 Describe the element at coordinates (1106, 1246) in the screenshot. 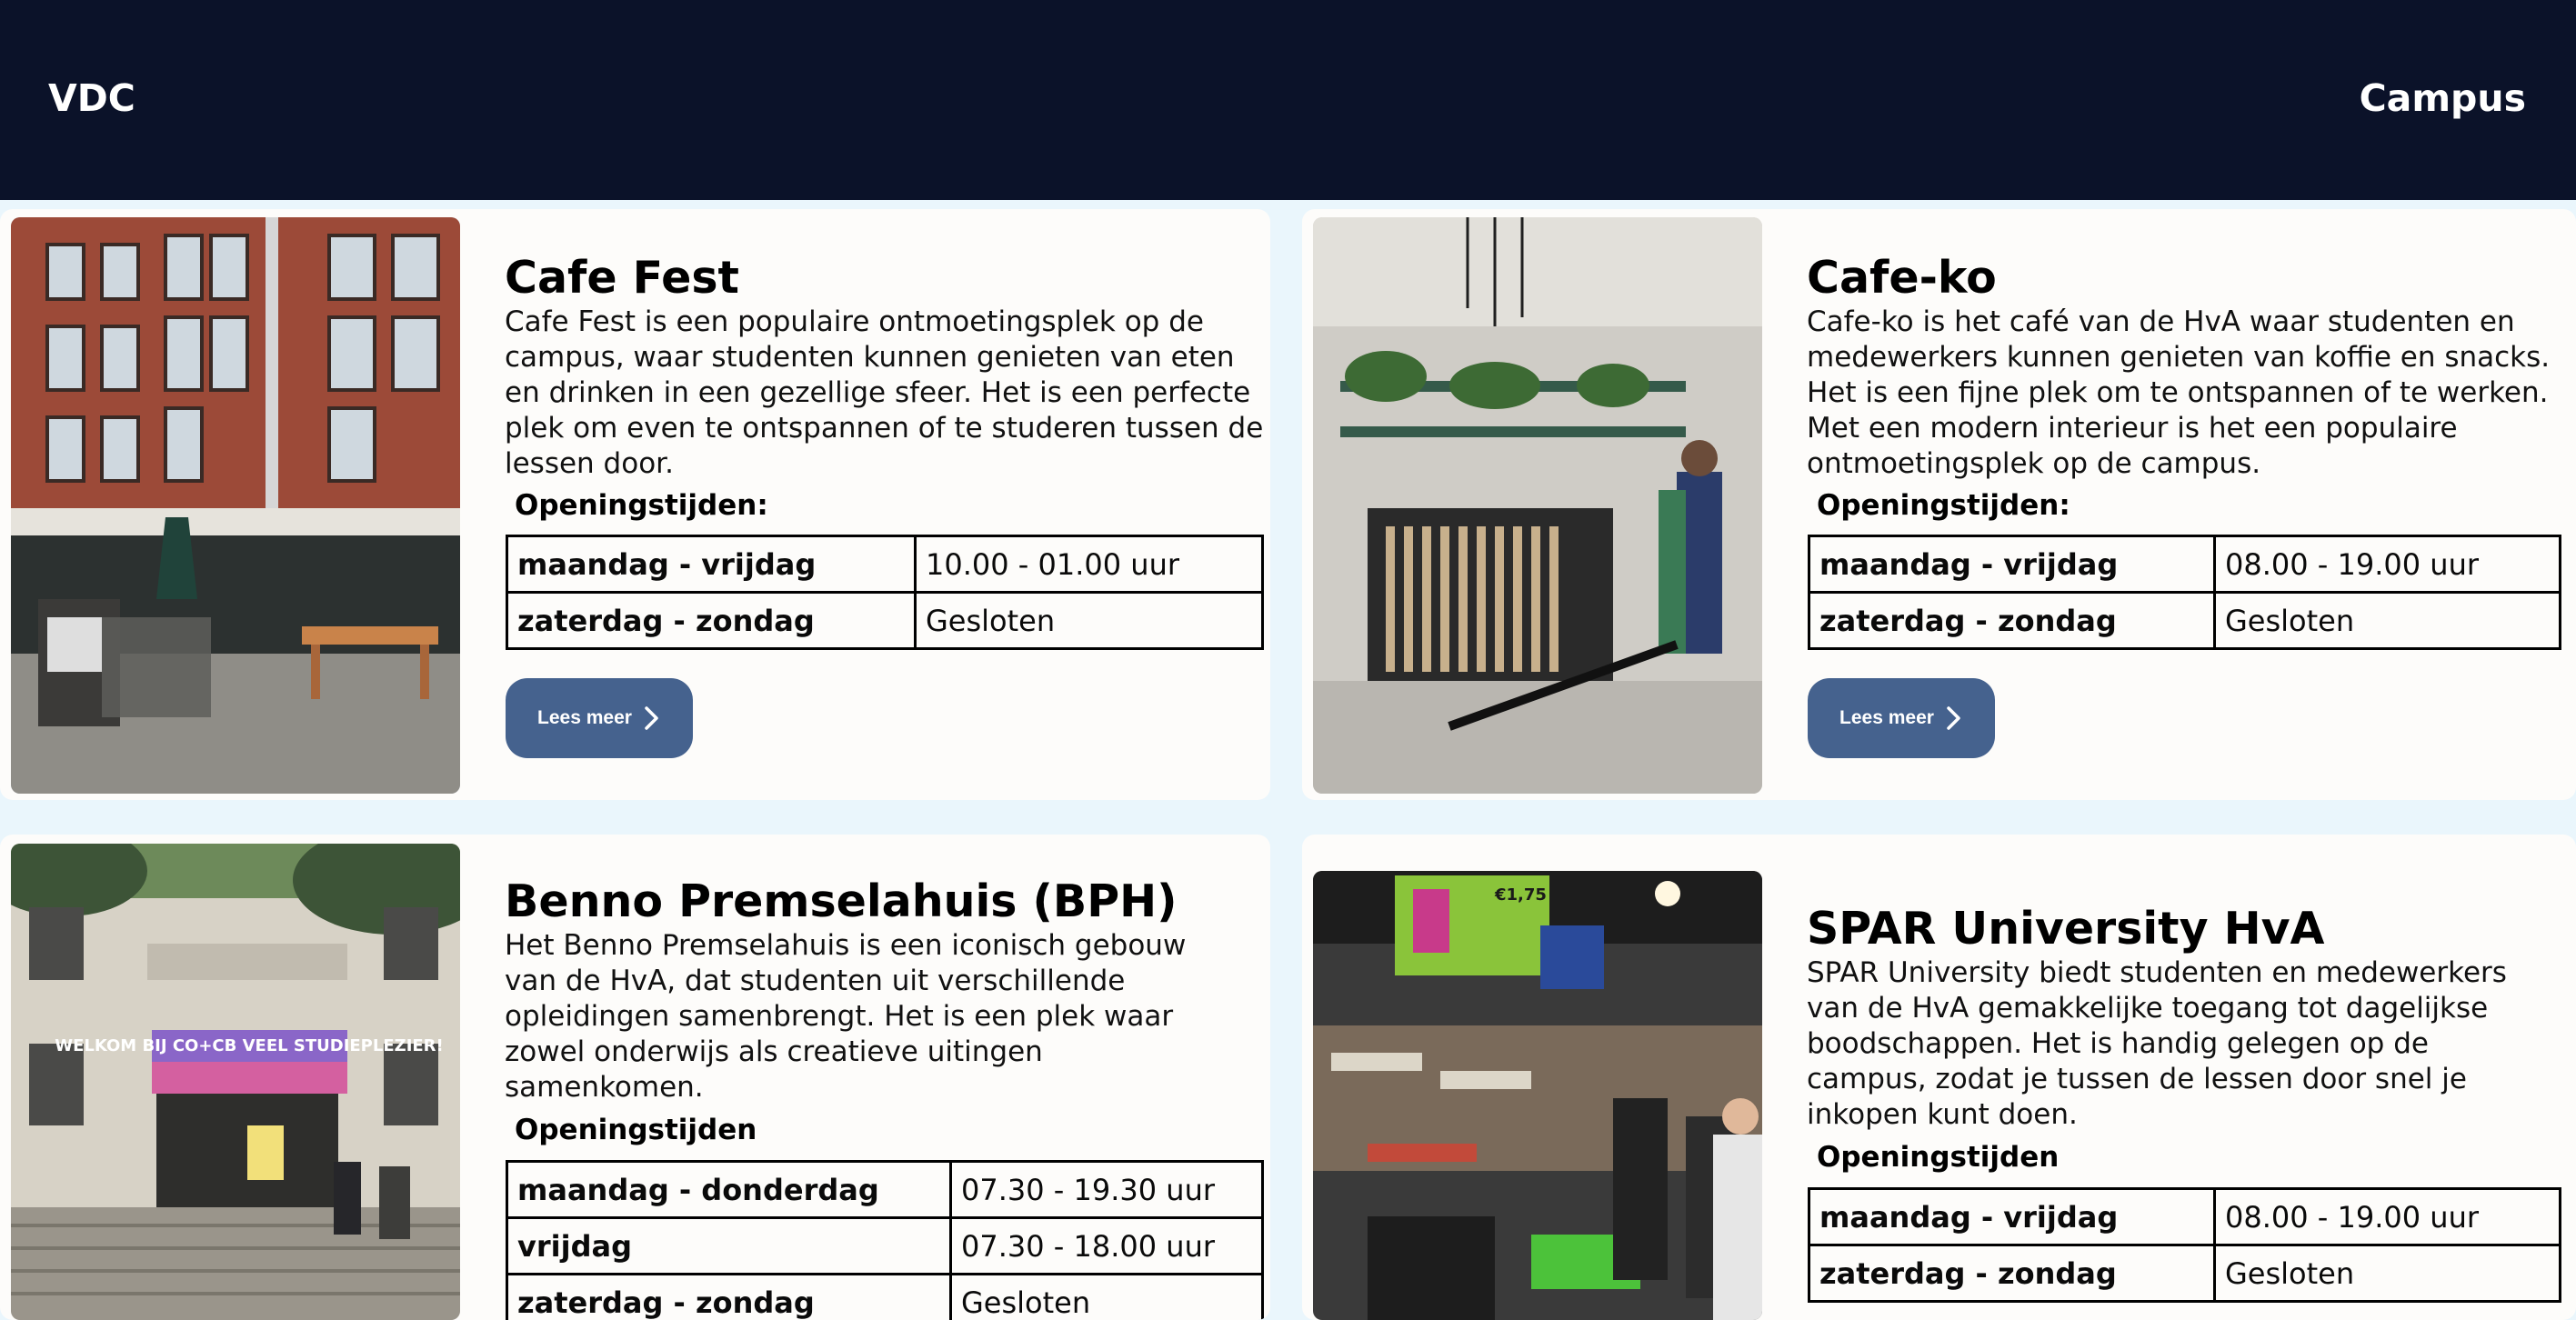

I see `time-cell: 07.30 - 18.00 uur` at that location.